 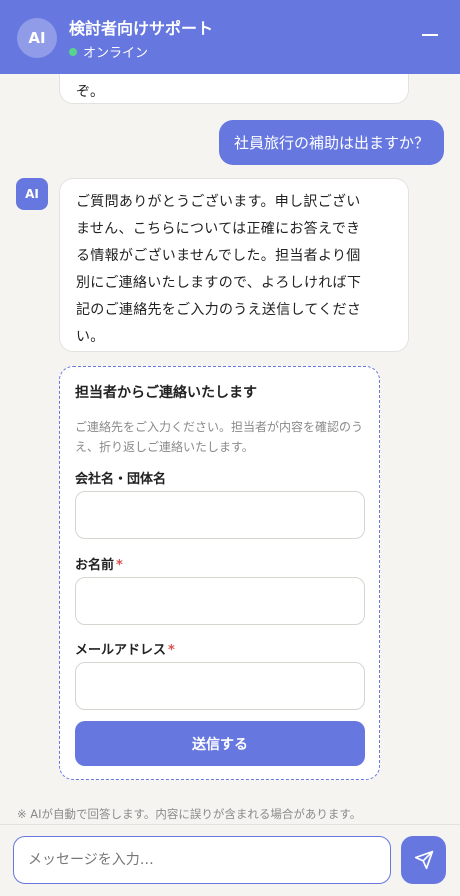 What do you see at coordinates (218, 229) in the screenshot?
I see `ai-message-line: ません、こちらについては正確にお答えでき` at bounding box center [218, 229].